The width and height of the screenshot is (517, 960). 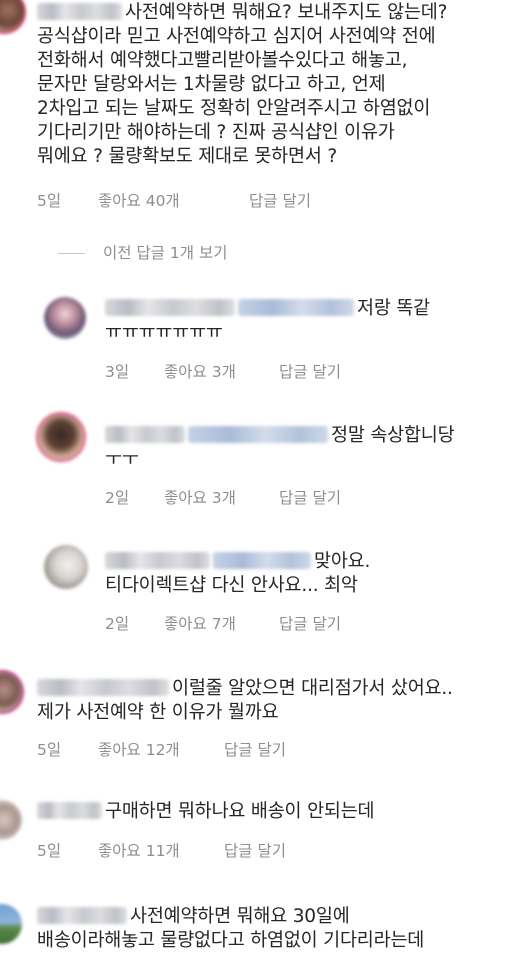 What do you see at coordinates (245, 700) in the screenshot?
I see `comment-text: 이럴줄 알았으면 대리점가서 샀어요.. 제가 사전예약 한 이유가 뭘까요` at bounding box center [245, 700].